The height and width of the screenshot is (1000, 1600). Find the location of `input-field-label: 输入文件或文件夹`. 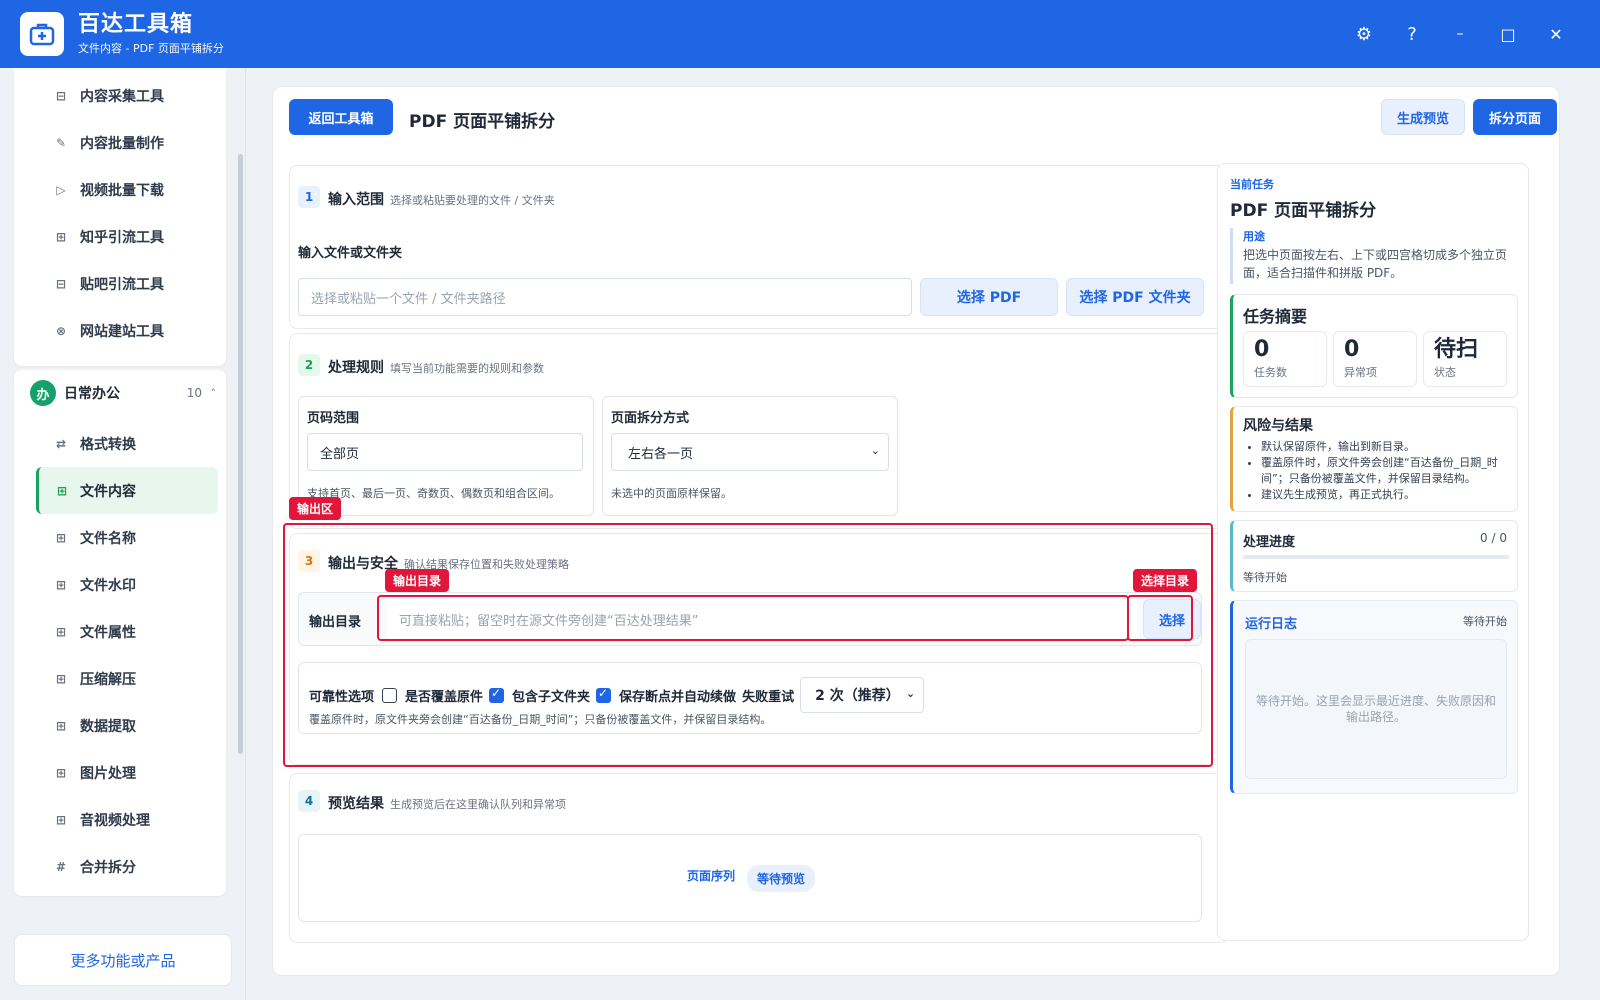

input-field-label: 输入文件或文件夹 is located at coordinates (350, 253).